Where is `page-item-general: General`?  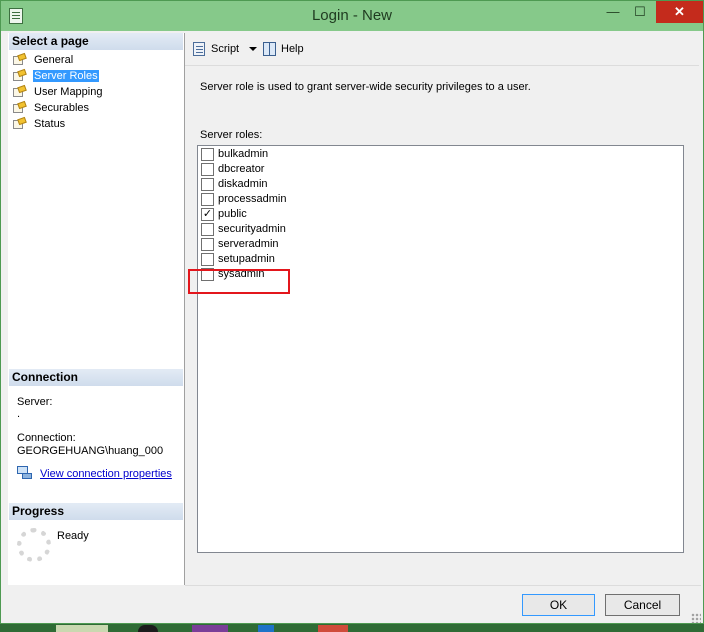 page-item-general: General is located at coordinates (58, 60).